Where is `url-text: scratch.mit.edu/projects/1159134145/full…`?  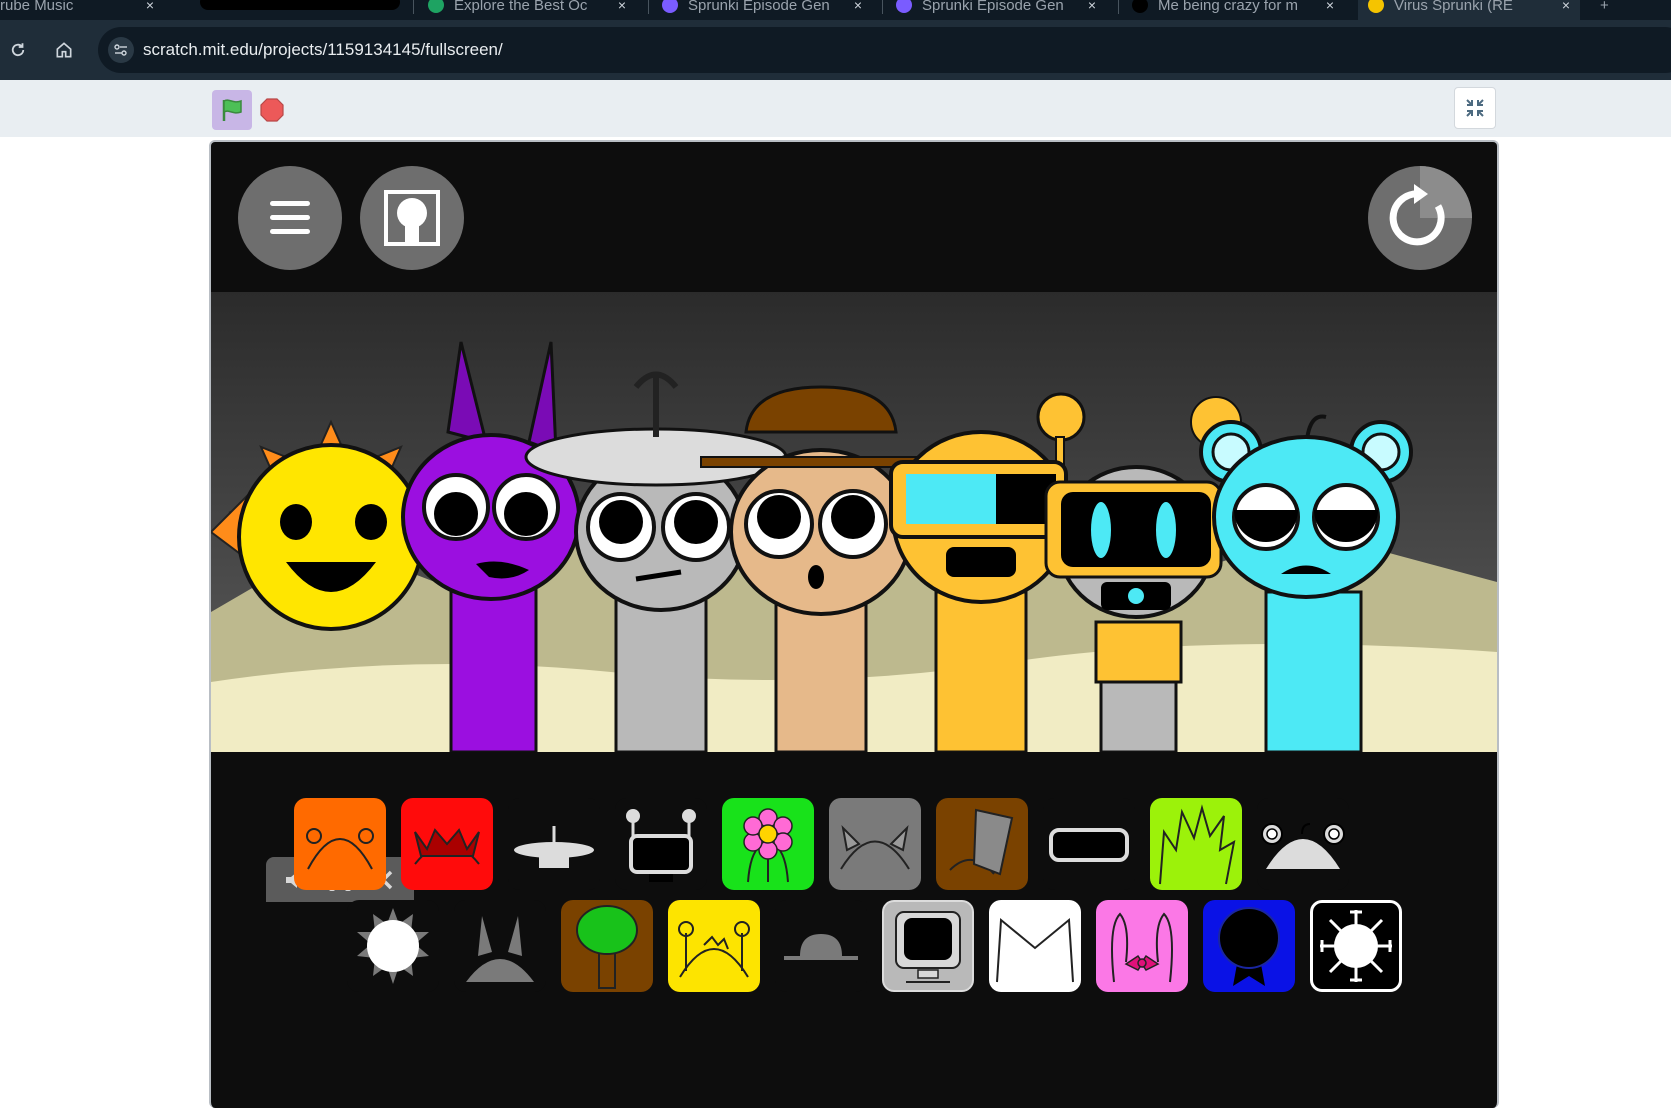 url-text: scratch.mit.edu/projects/1159134145/full… is located at coordinates (323, 50).